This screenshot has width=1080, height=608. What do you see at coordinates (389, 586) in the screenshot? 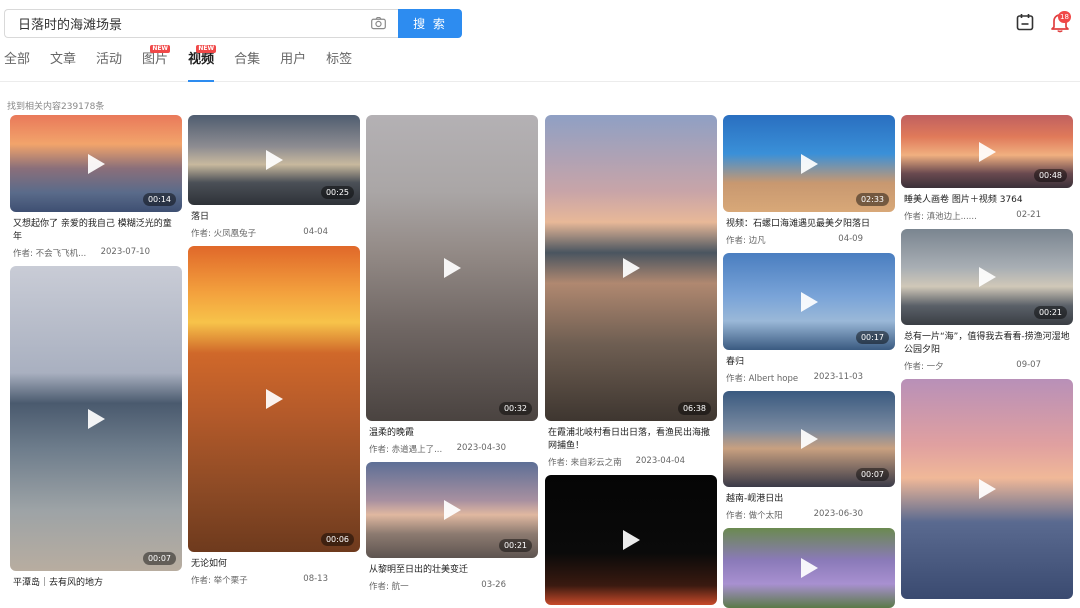
I see `video-author: 作者: 航一` at bounding box center [389, 586].